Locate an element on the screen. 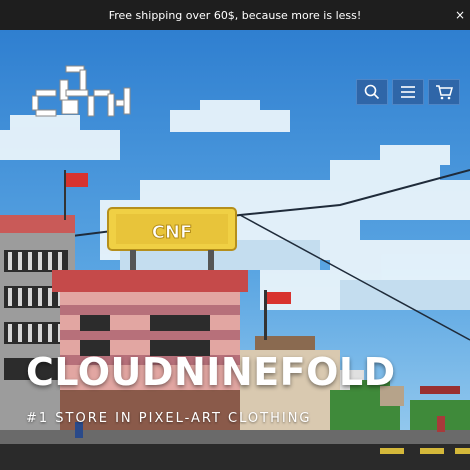 The image size is (470, 470). menu-button is located at coordinates (408, 92).